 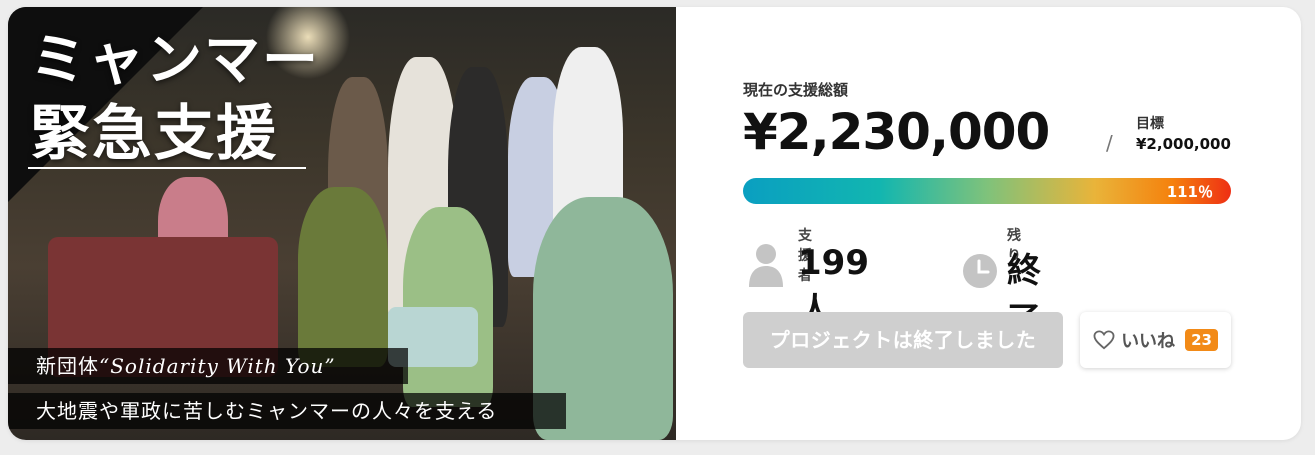 What do you see at coordinates (896, 132) in the screenshot?
I see `total-amount: ¥2,230,000` at bounding box center [896, 132].